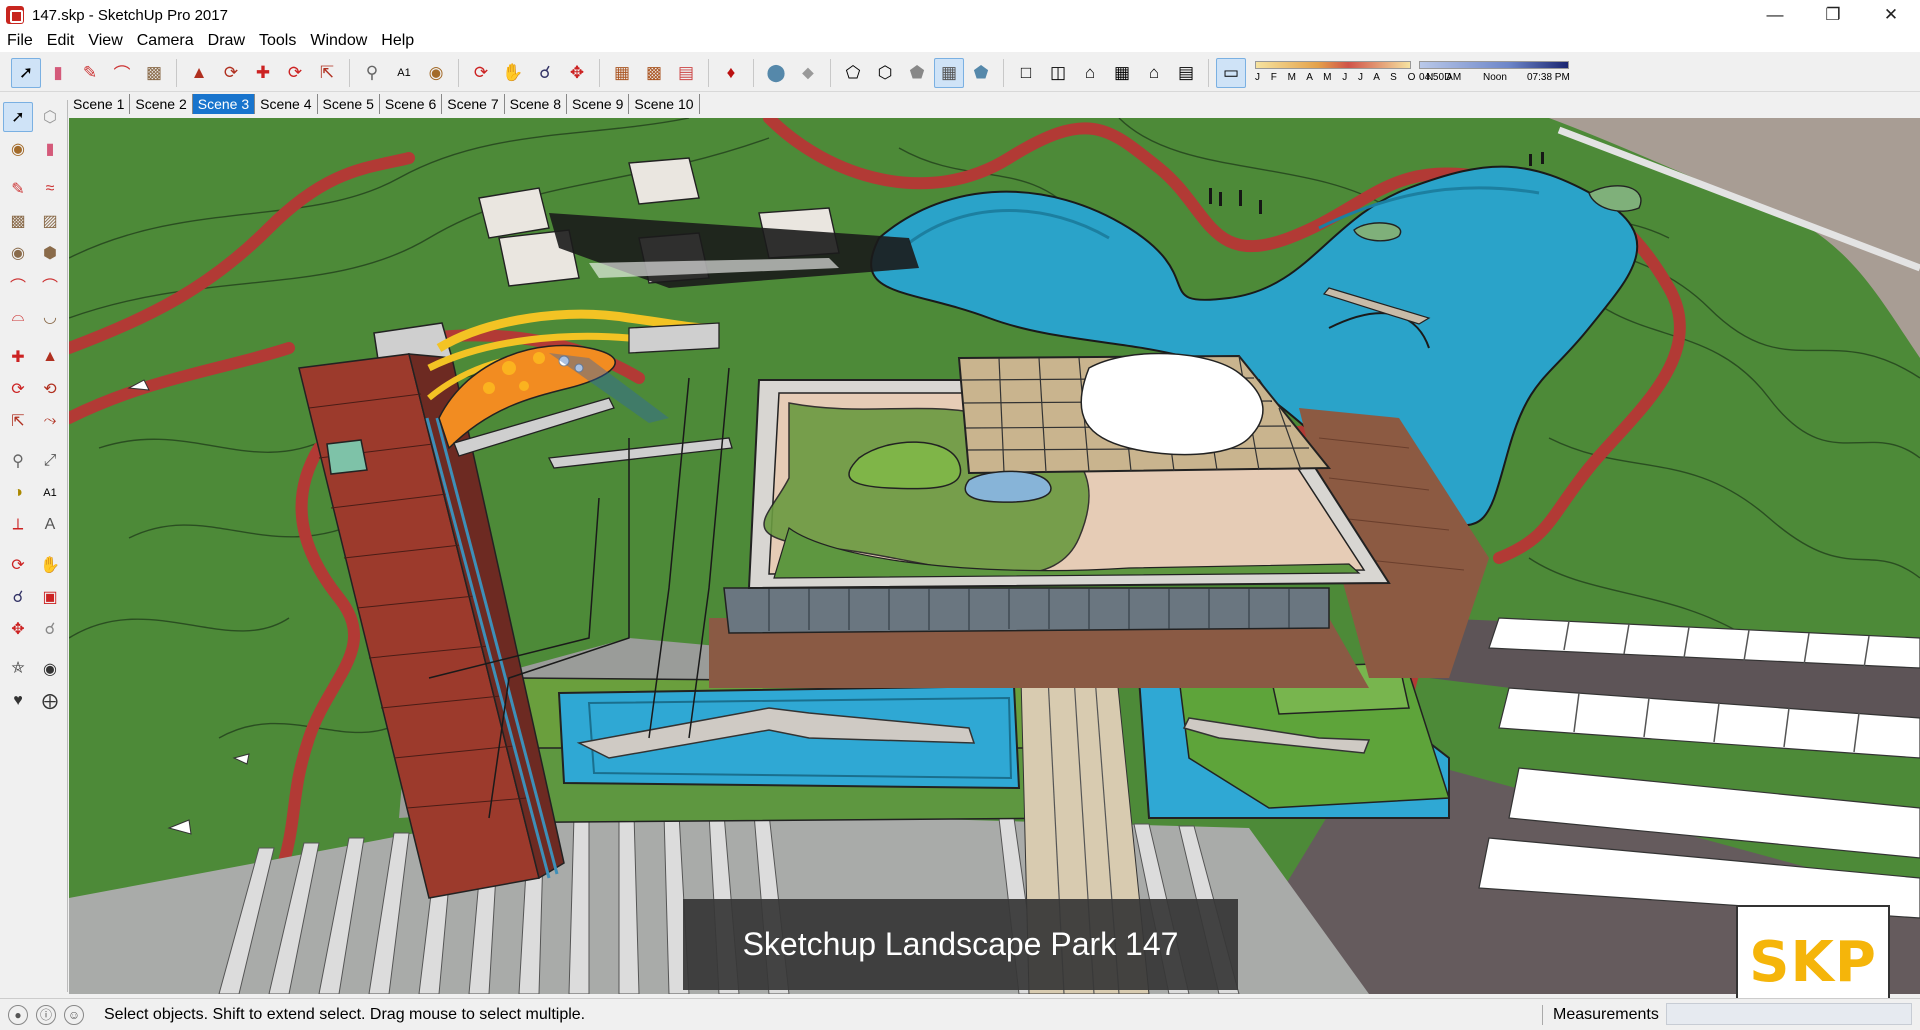  What do you see at coordinates (50, 117) in the screenshot?
I see `make-component-icon: ⬡` at bounding box center [50, 117].